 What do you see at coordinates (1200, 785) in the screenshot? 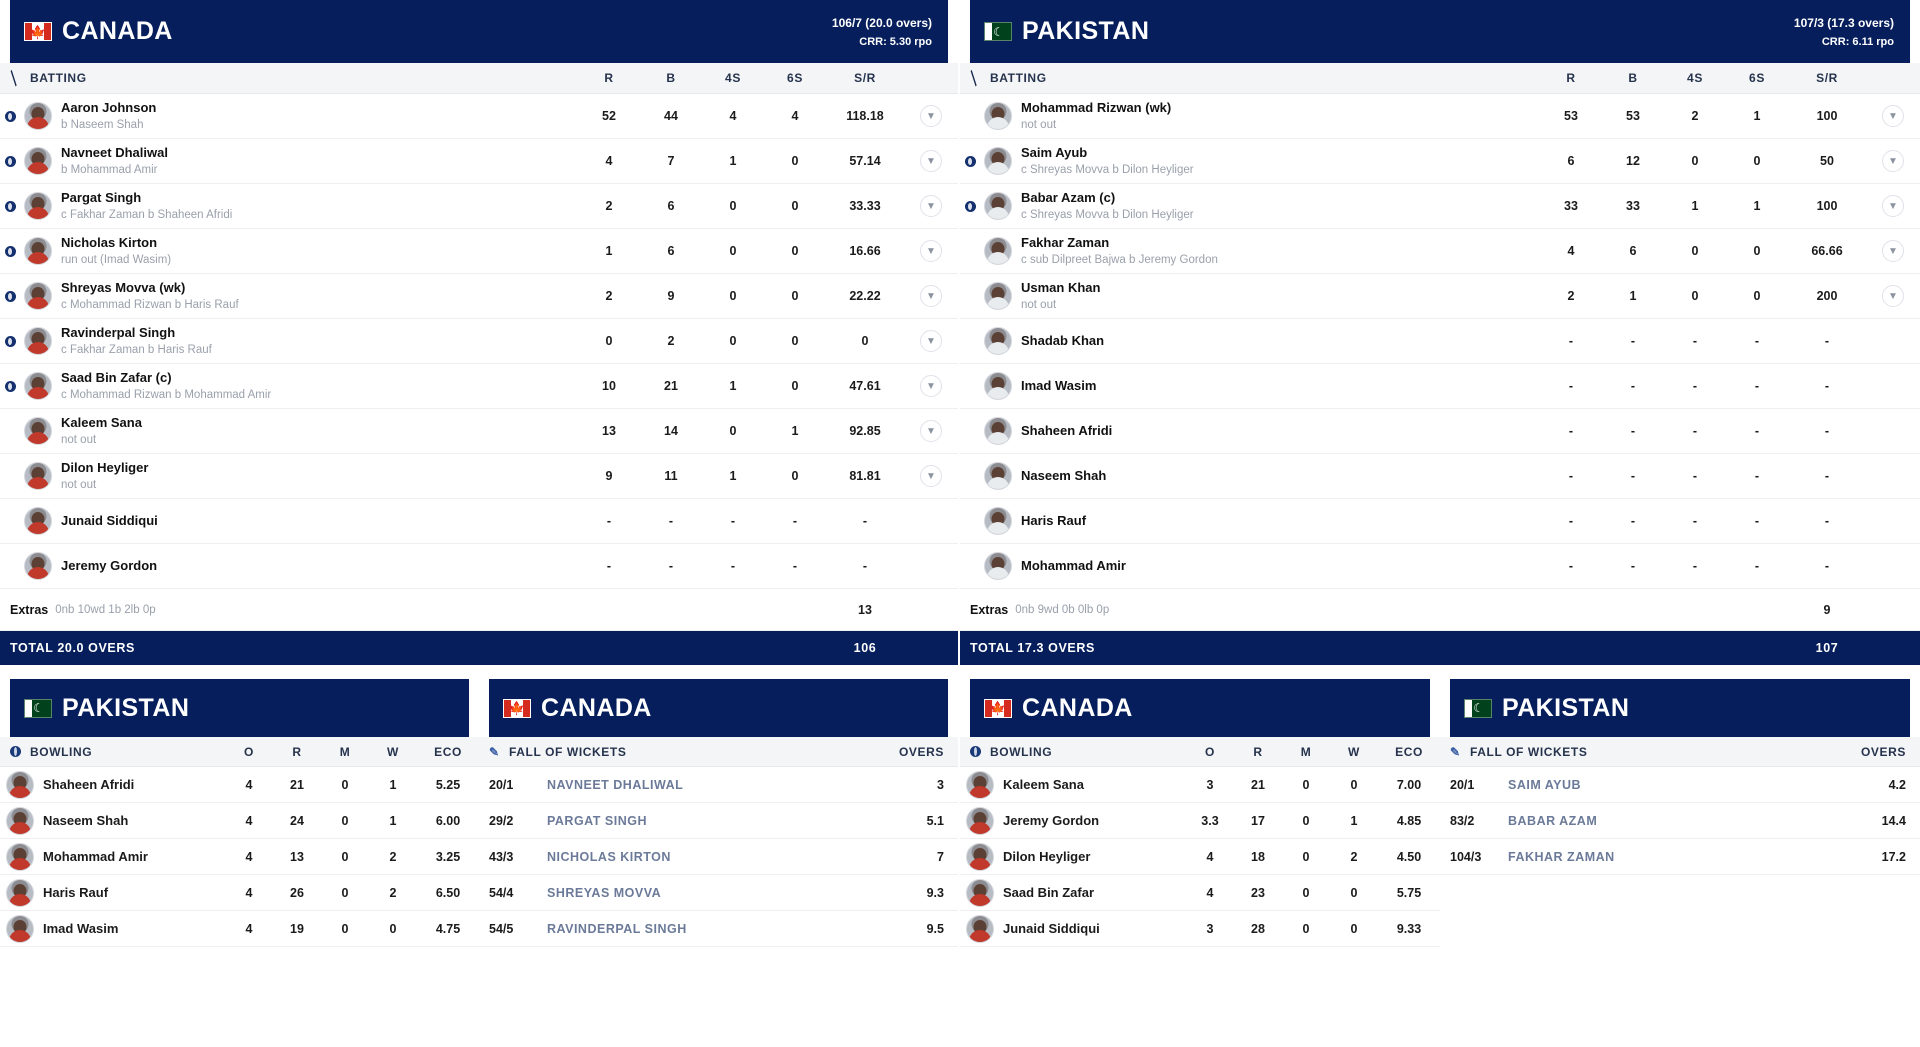
I see `bowling-row: Kaleem Sana 3 21 0 0 7.00` at bounding box center [1200, 785].